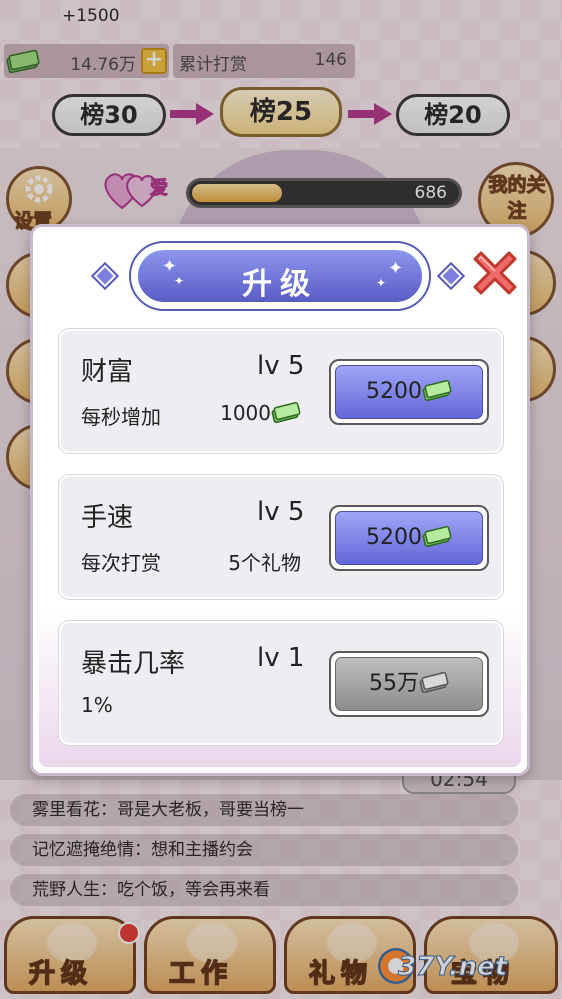 Image resolution: width=562 pixels, height=999 pixels. I want to click on upgrade-price: 55万, so click(409, 684).